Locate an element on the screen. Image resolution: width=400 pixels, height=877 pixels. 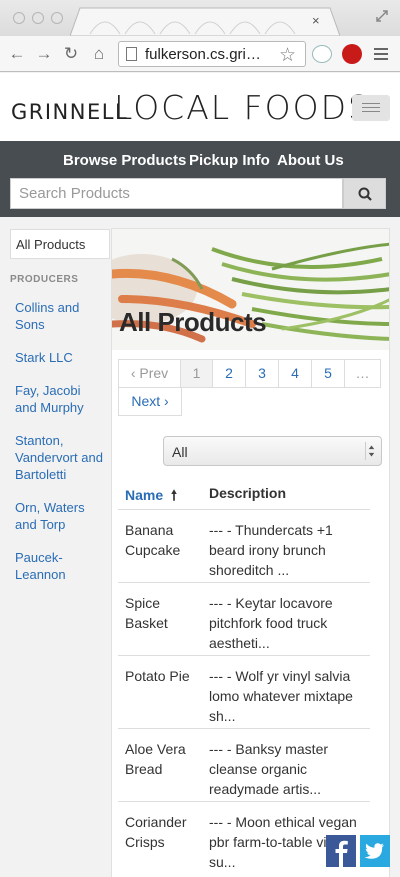
browser-toolbar: ← → ↻ ⌂ fulkerson.cs.gri… ☆ is located at coordinates (200, 54).